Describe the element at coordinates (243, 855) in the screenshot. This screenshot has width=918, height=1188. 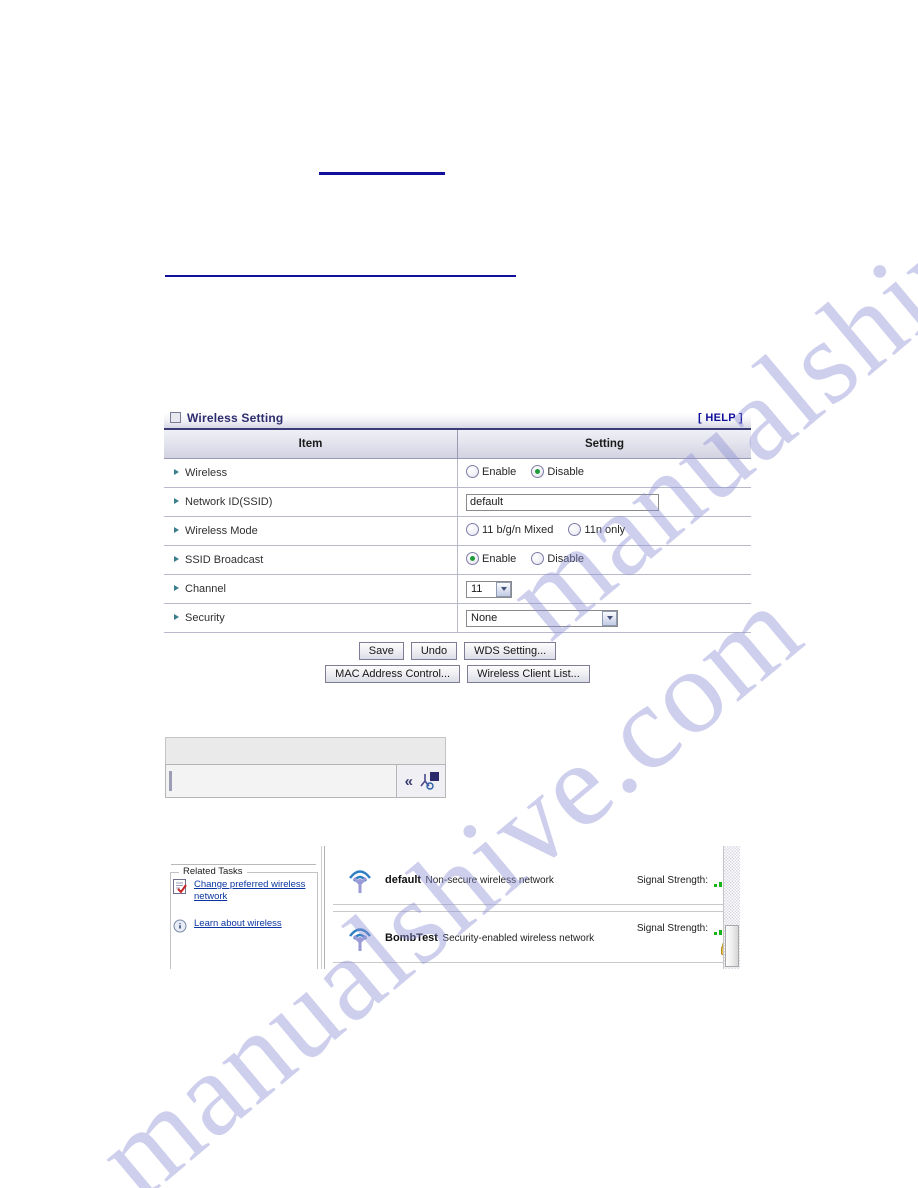
I see `sidebar-divider` at that location.